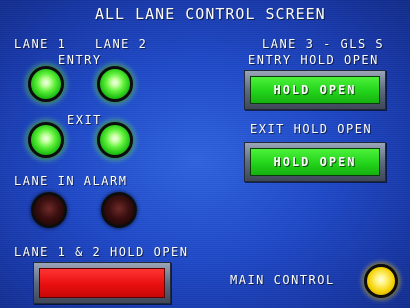  What do you see at coordinates (311, 129) in the screenshot?
I see `exit-hold-open-label: EXIT HOLD OPEN` at bounding box center [311, 129].